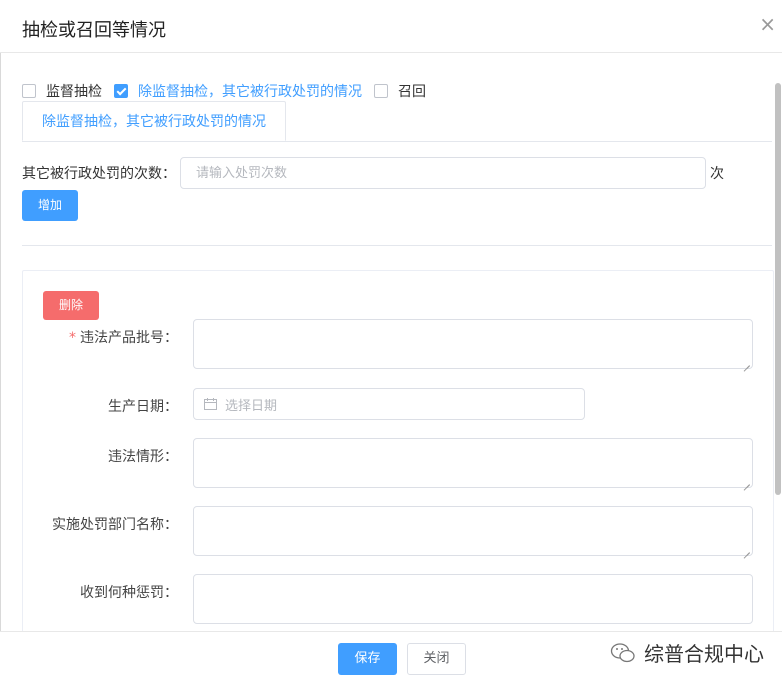 This screenshot has width=782, height=687. I want to click on close-icon: ×, so click(767, 24).